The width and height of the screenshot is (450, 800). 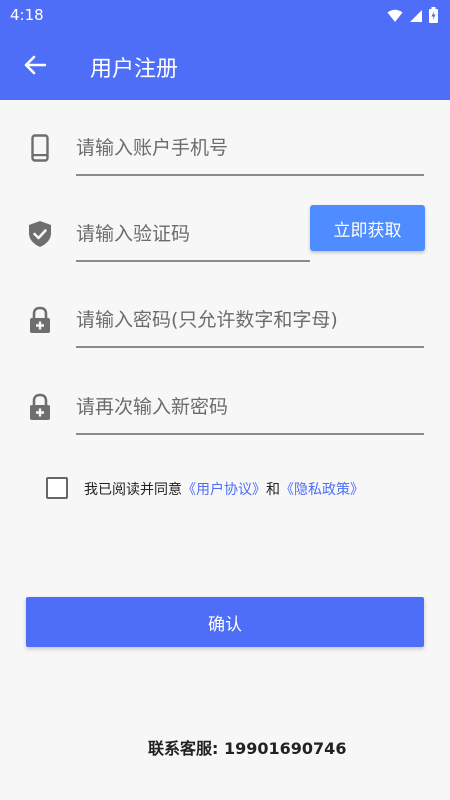 I want to click on confirm-password-input-underline, so click(x=250, y=434).